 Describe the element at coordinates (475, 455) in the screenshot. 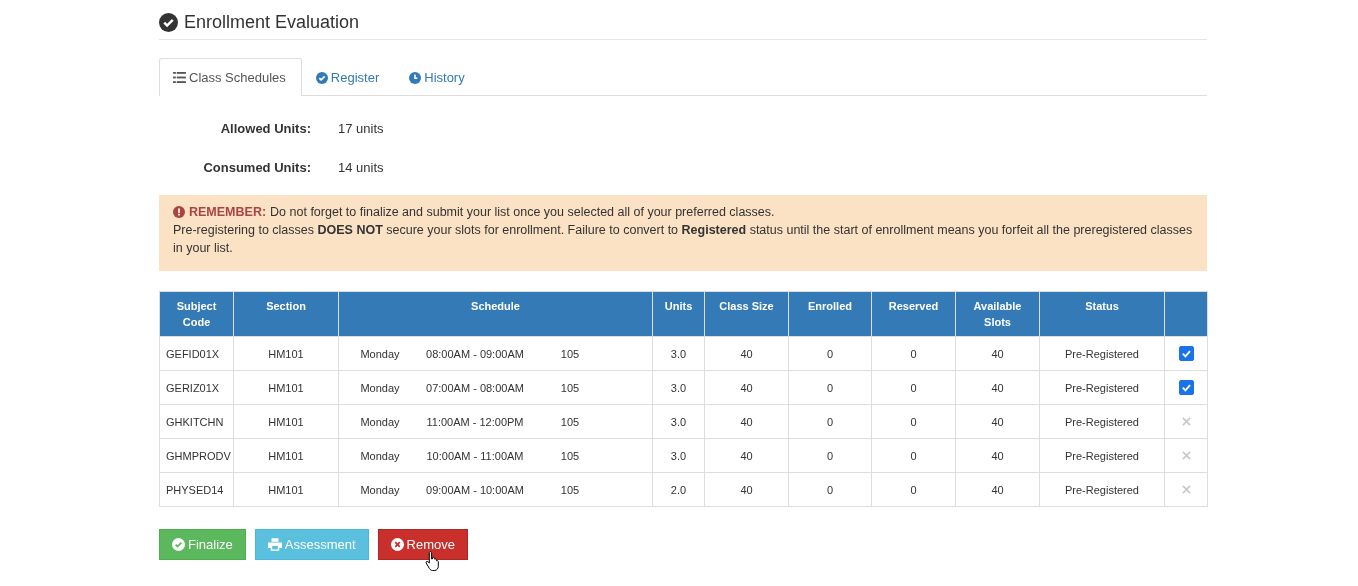

I see `table-cell: 10:00AM - 11:00AM` at that location.